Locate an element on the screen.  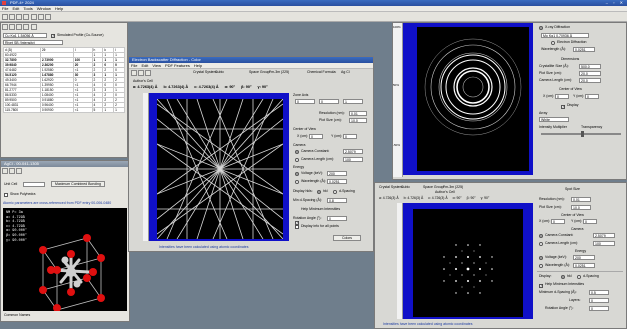
crystal-system-value: Cubic is located at coordinates (219, 72).